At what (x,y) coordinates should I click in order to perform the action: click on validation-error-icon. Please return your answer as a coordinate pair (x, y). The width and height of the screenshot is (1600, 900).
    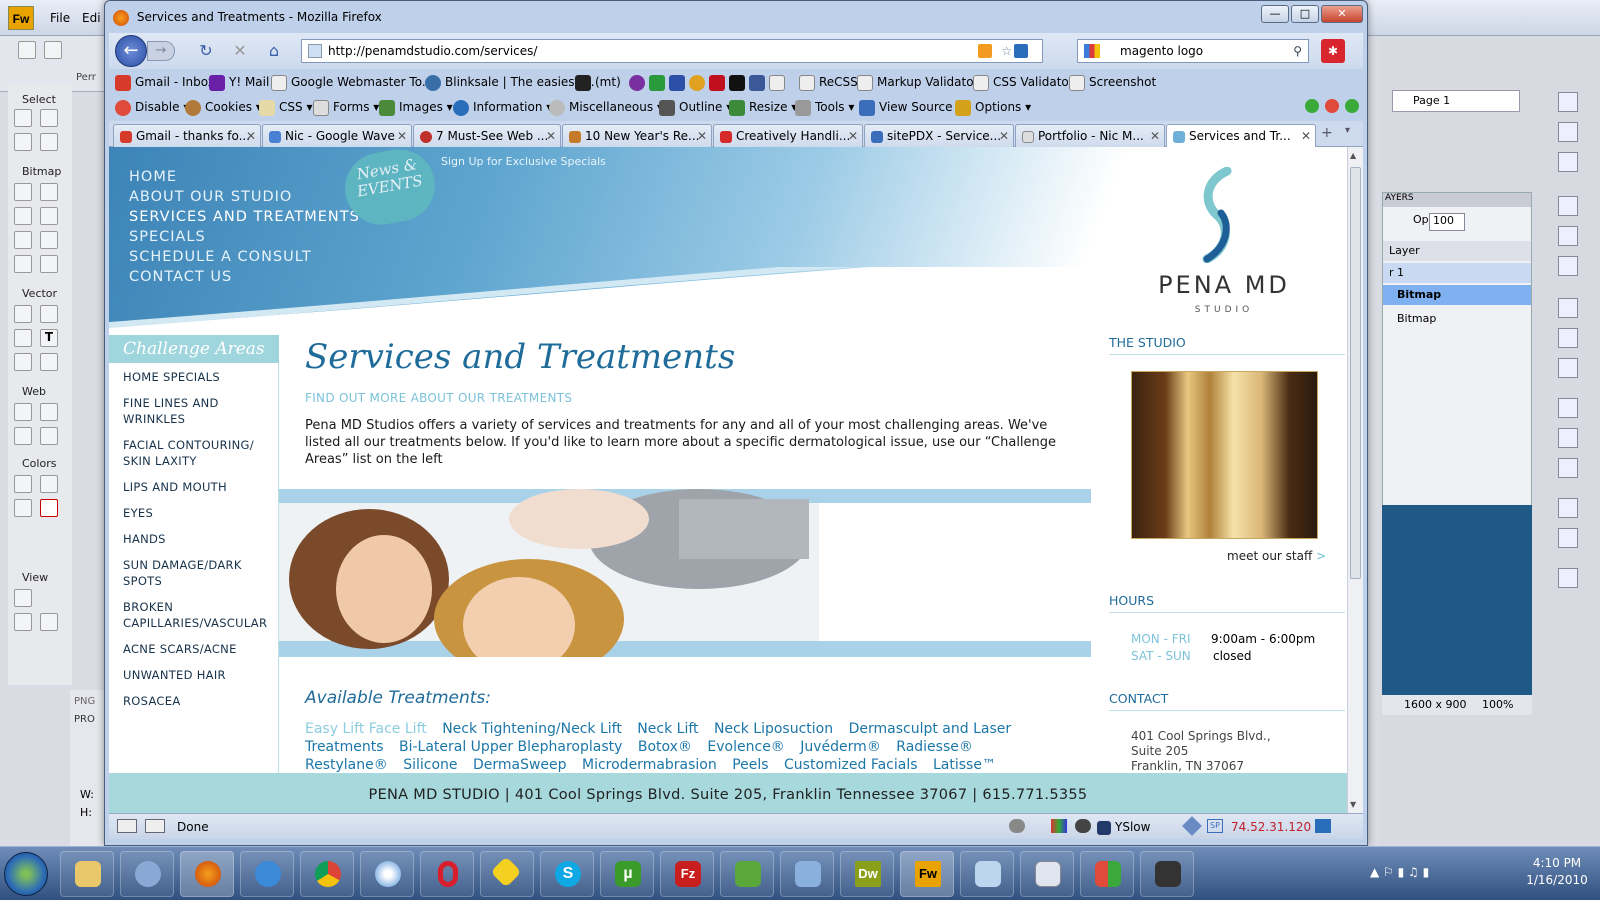
    Looking at the image, I should click on (1332, 106).